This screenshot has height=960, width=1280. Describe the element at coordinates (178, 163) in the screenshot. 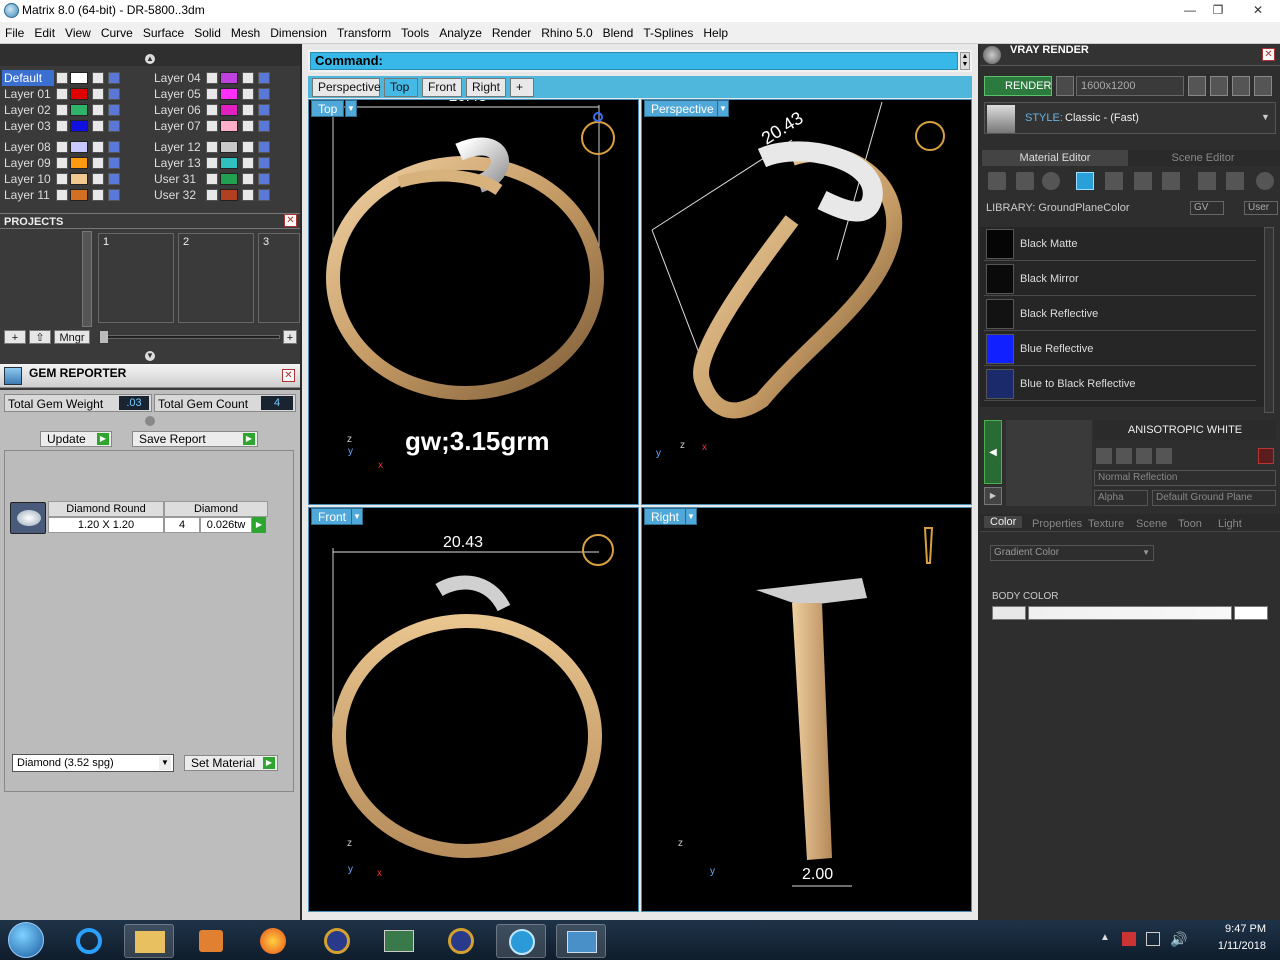

I see `layer-name: Layer 13` at that location.